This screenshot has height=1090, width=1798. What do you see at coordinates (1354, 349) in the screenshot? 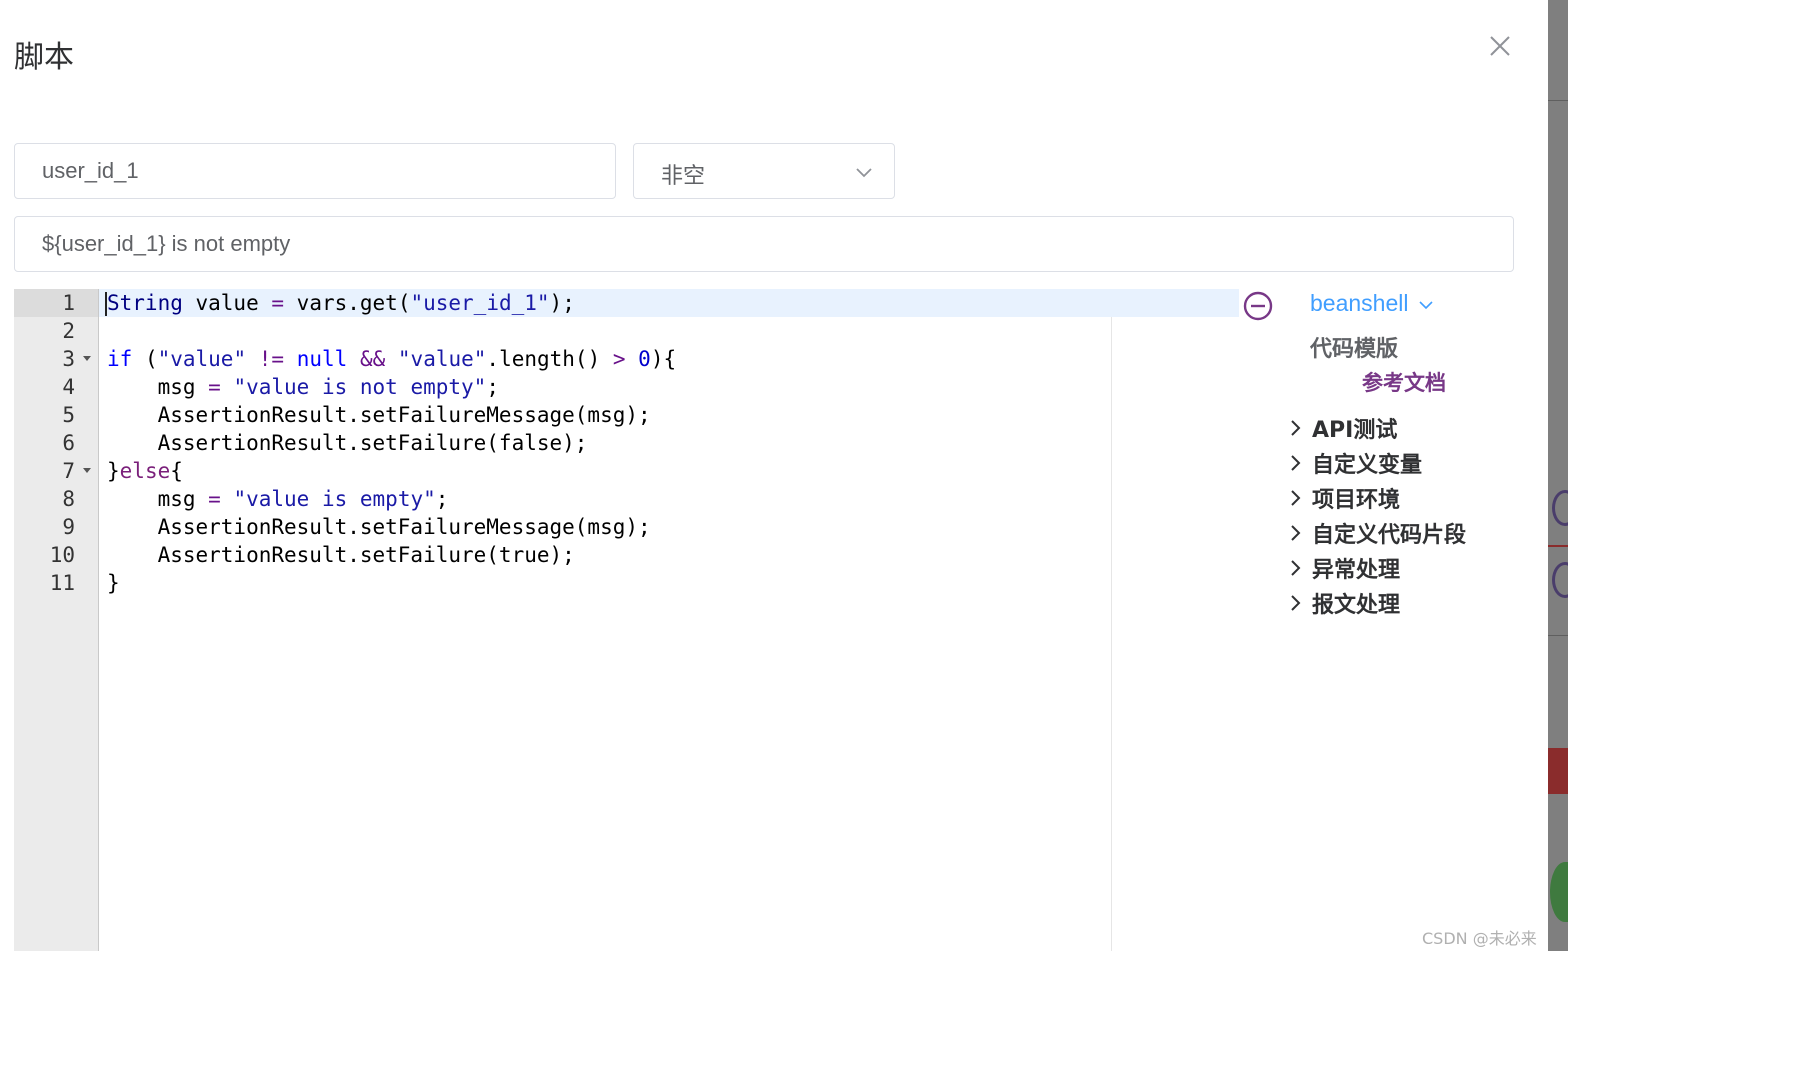
I see `template-title: 代码模版` at bounding box center [1354, 349].